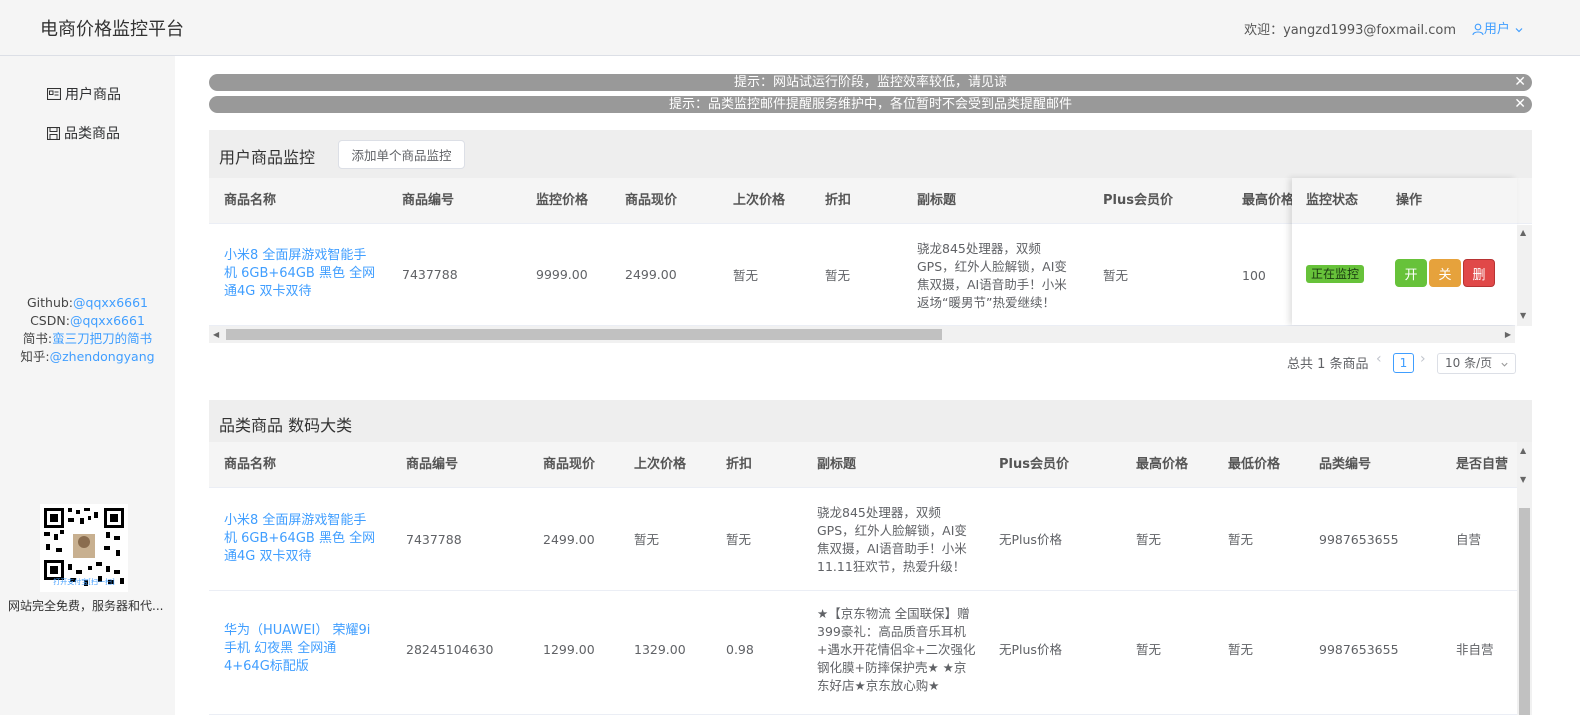 This screenshot has width=1580, height=715. Describe the element at coordinates (102, 356) in the screenshot. I see `zhihu-link: @zhendongyang` at that location.